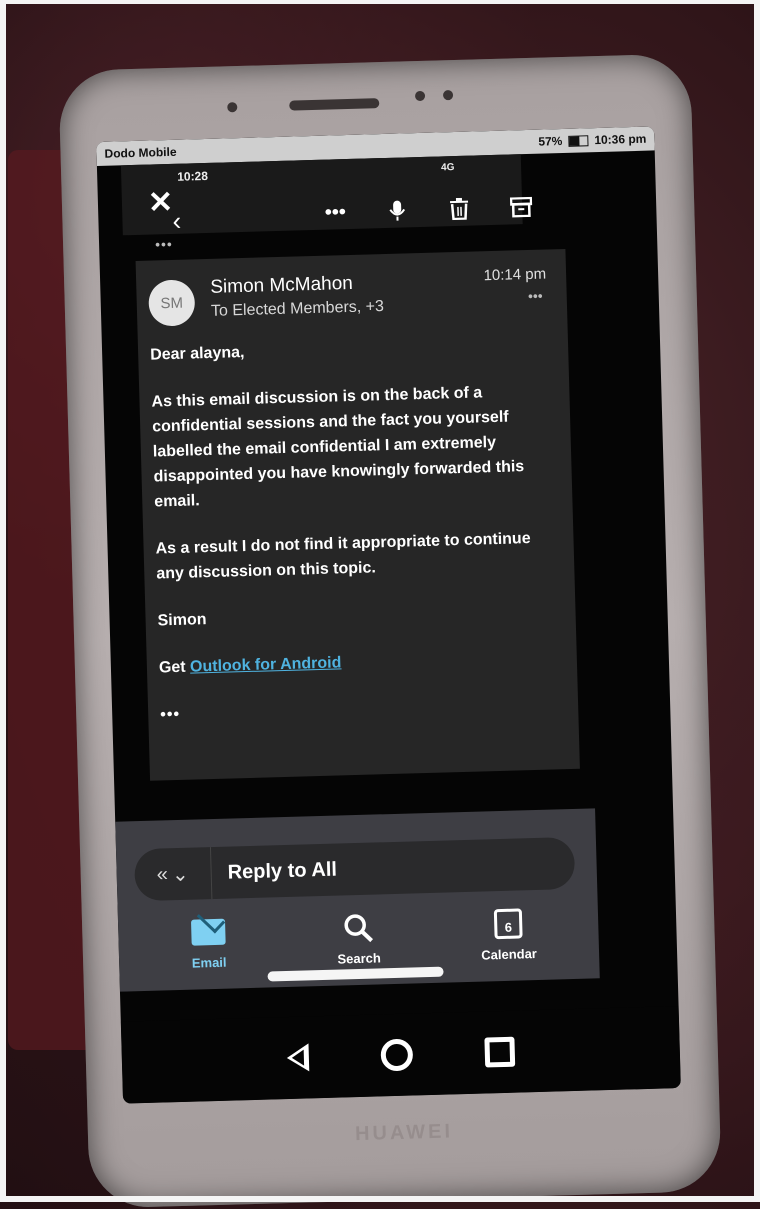 Image resolution: width=760 pixels, height=1209 pixels. I want to click on reply-all-icon: «, so click(162, 874).